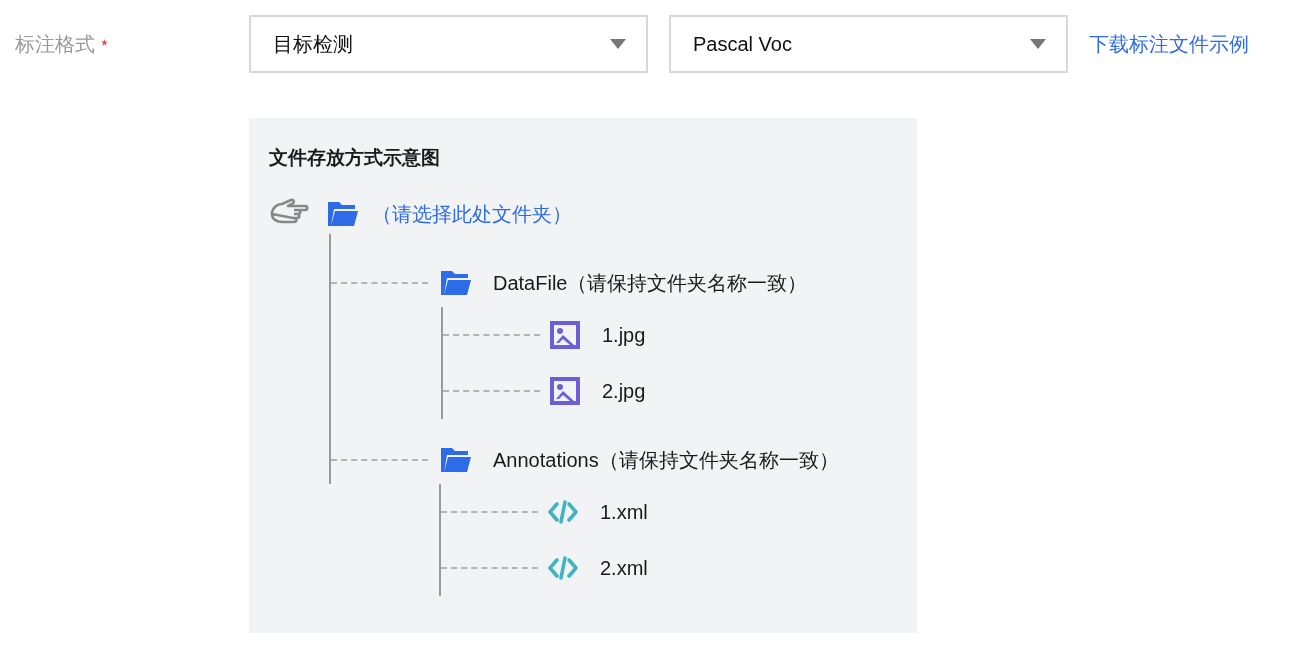 The width and height of the screenshot is (1292, 648). What do you see at coordinates (472, 214) in the screenshot?
I see `folder-name: （请选择此处文件夹）` at bounding box center [472, 214].